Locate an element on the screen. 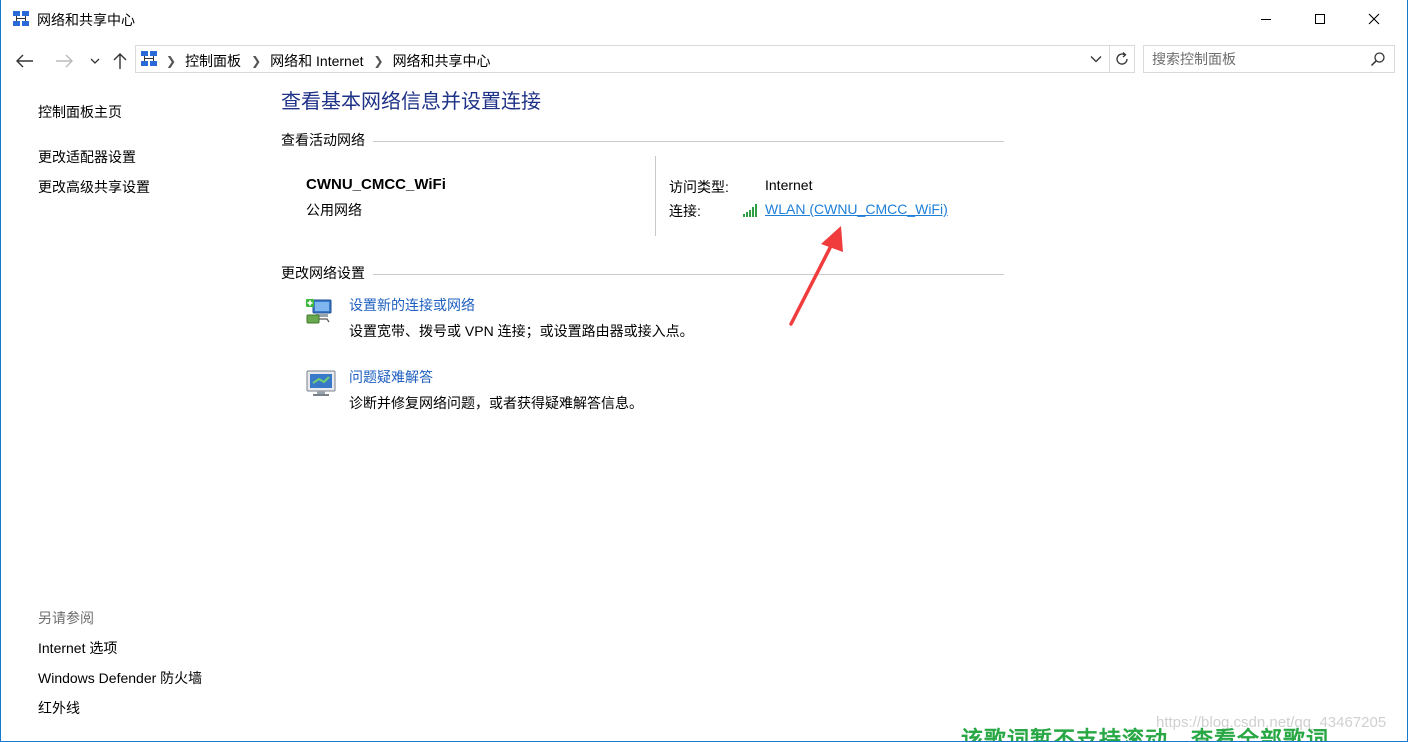 This screenshot has width=1408, height=742. arrow-up-icon is located at coordinates (120, 61).